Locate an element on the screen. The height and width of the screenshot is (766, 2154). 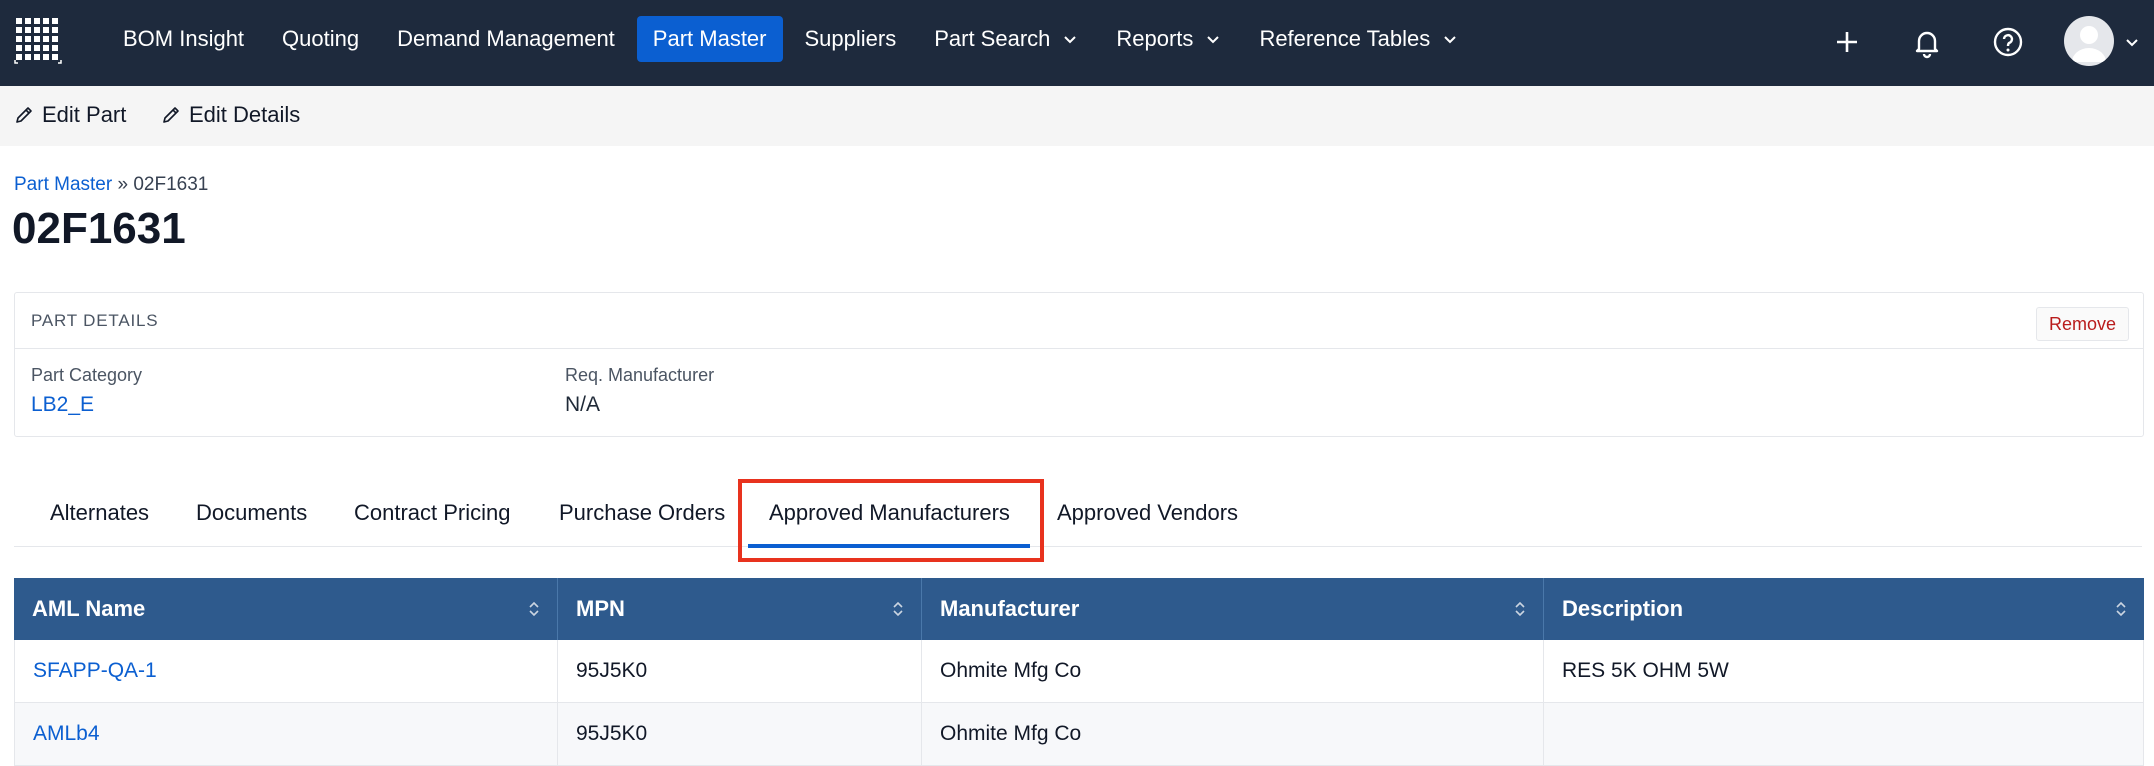
nav-item-label: Part Master is located at coordinates (709, 38).